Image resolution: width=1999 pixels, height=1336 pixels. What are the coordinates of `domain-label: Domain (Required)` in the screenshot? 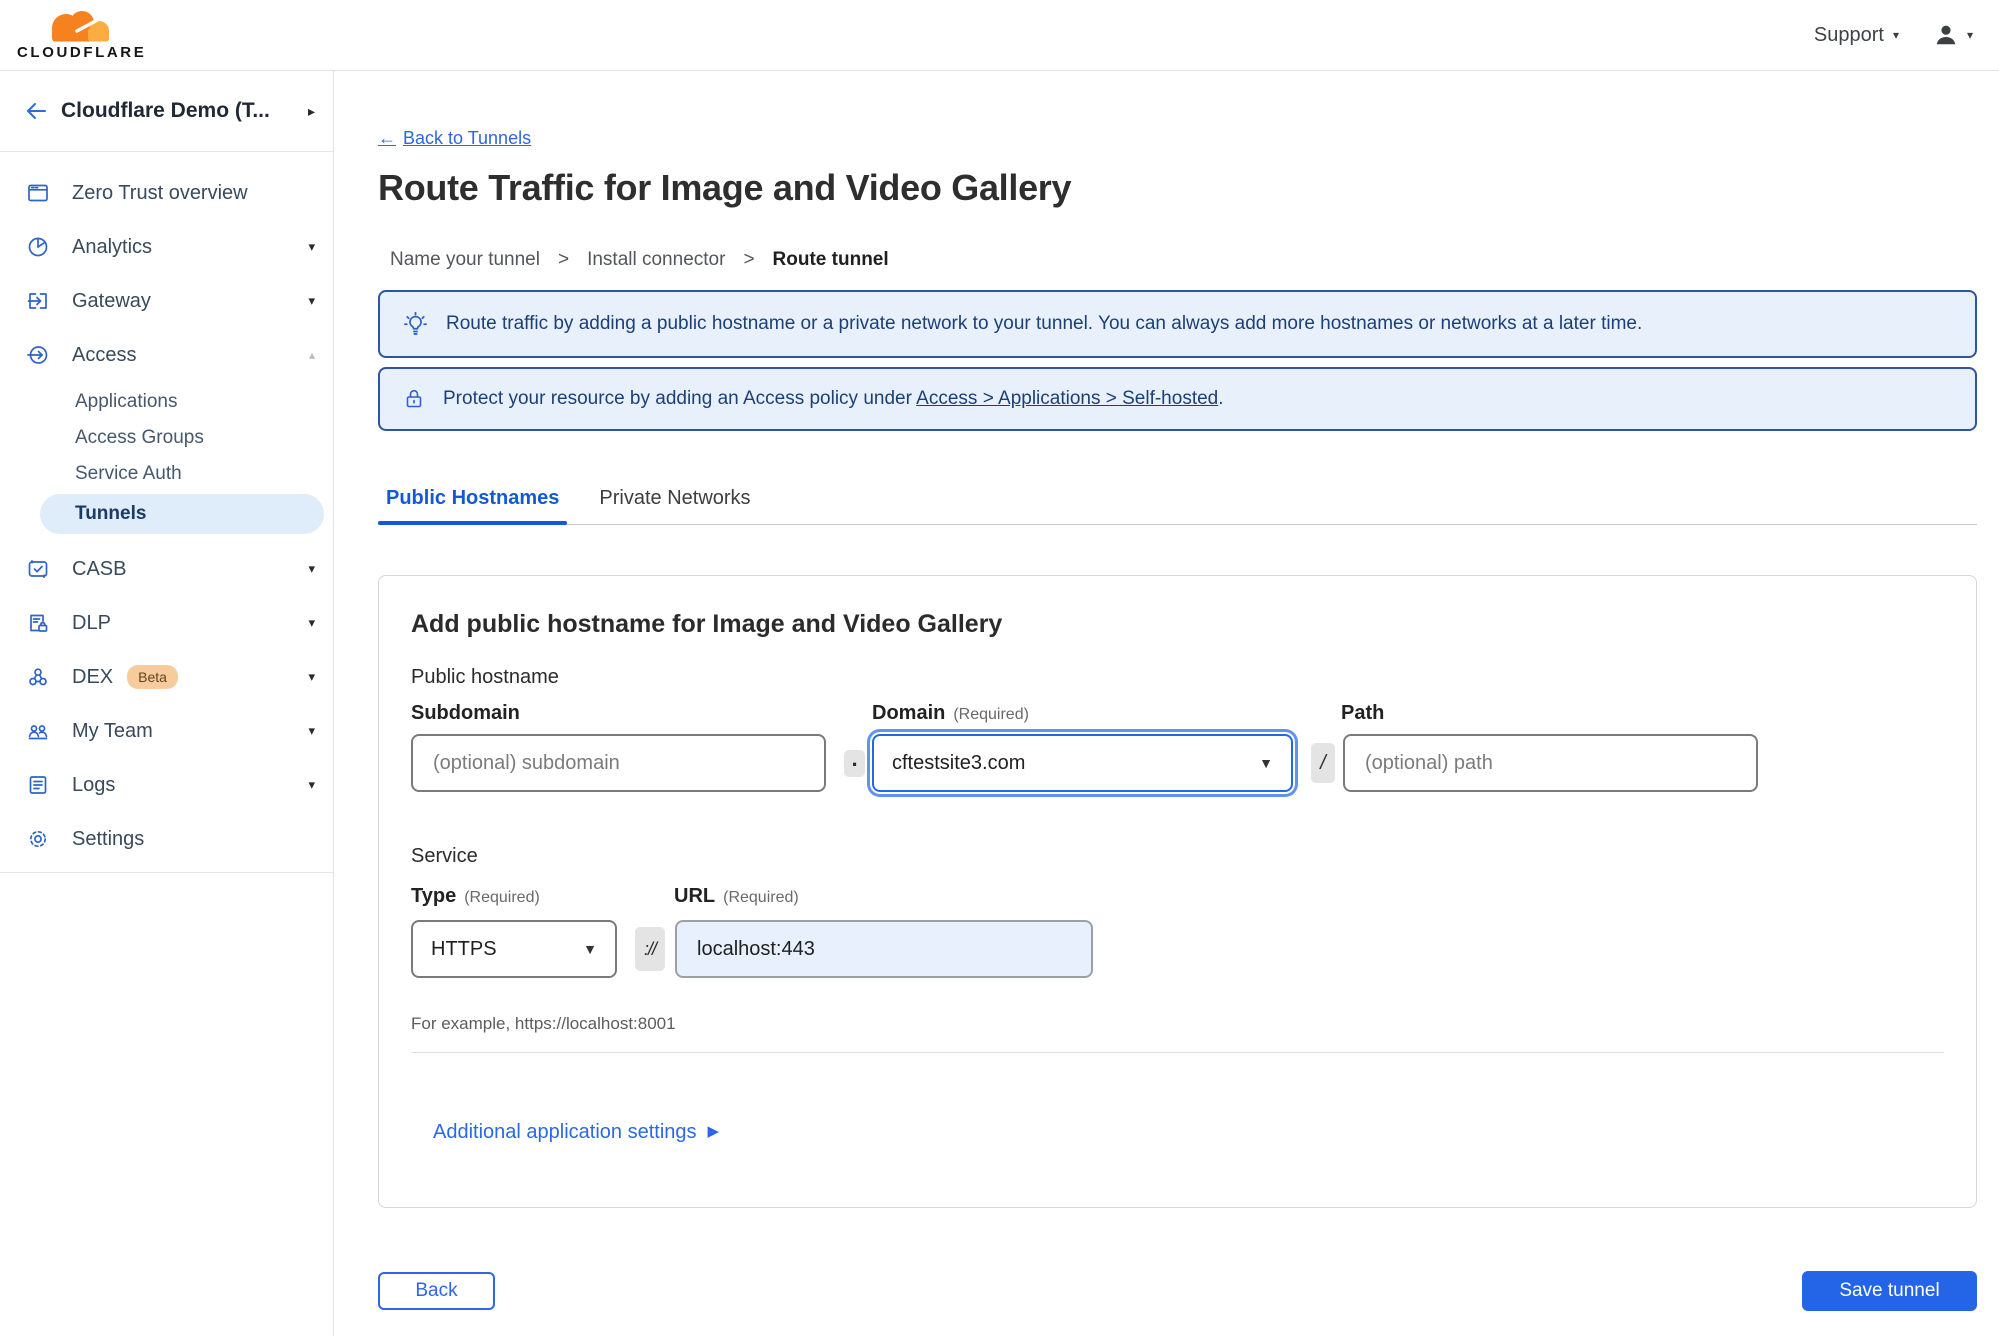 It's located at (950, 713).